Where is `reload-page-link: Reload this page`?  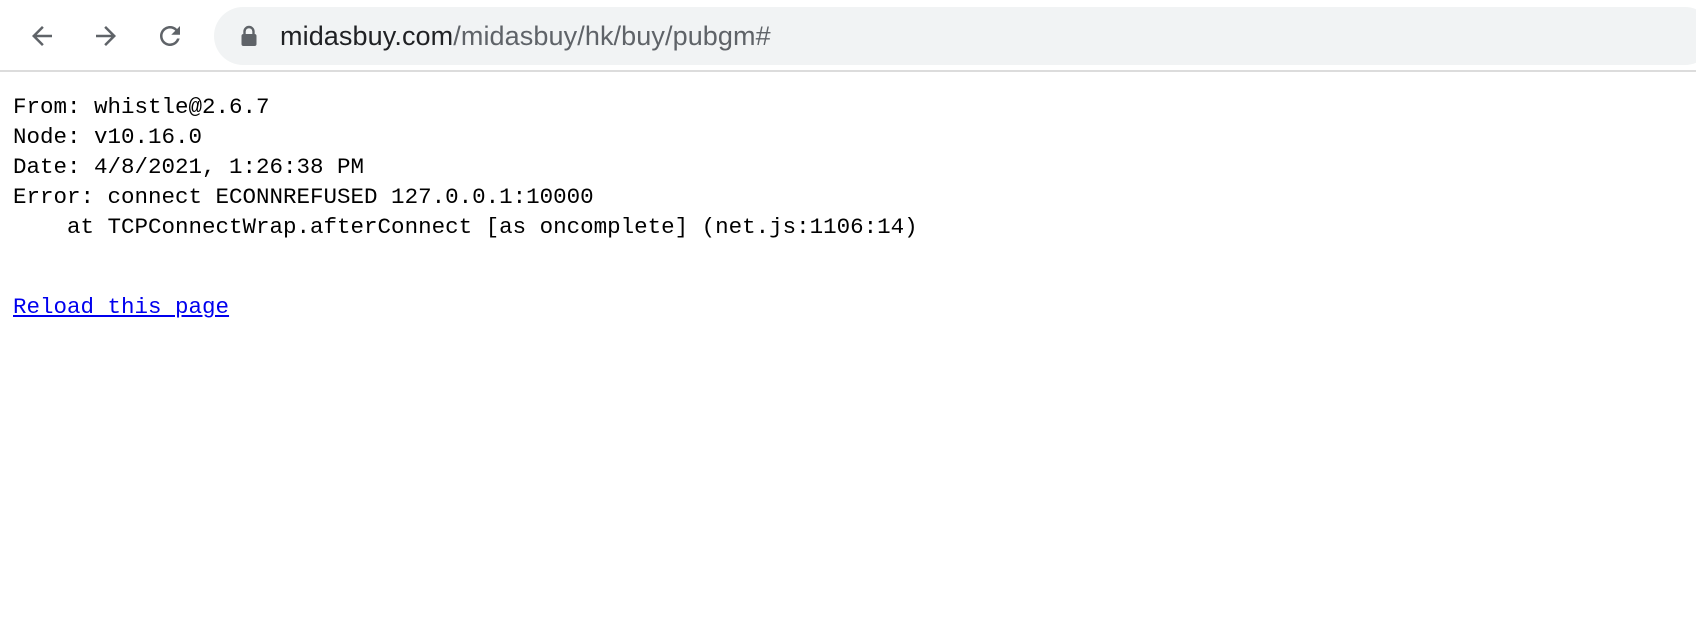 reload-page-link: Reload this page is located at coordinates (121, 307).